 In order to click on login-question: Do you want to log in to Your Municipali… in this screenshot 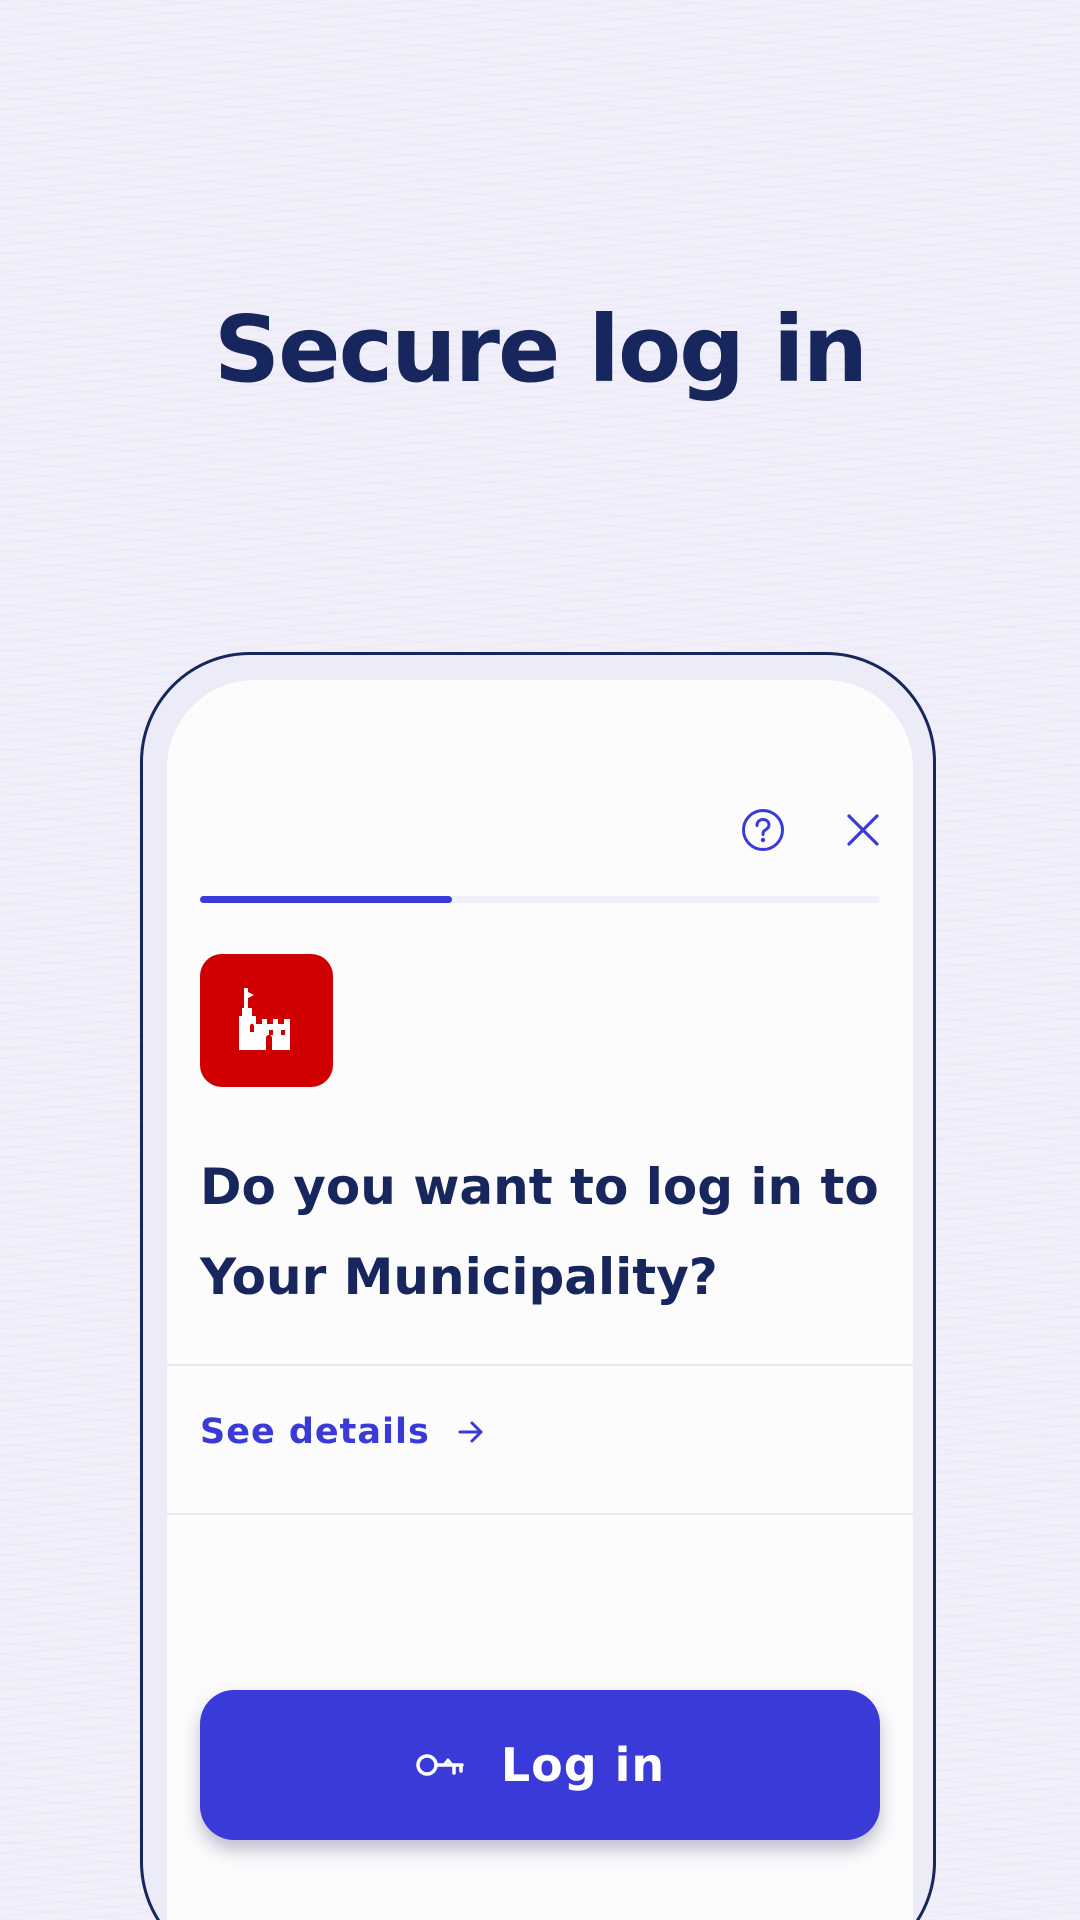, I will do `click(540, 1232)`.